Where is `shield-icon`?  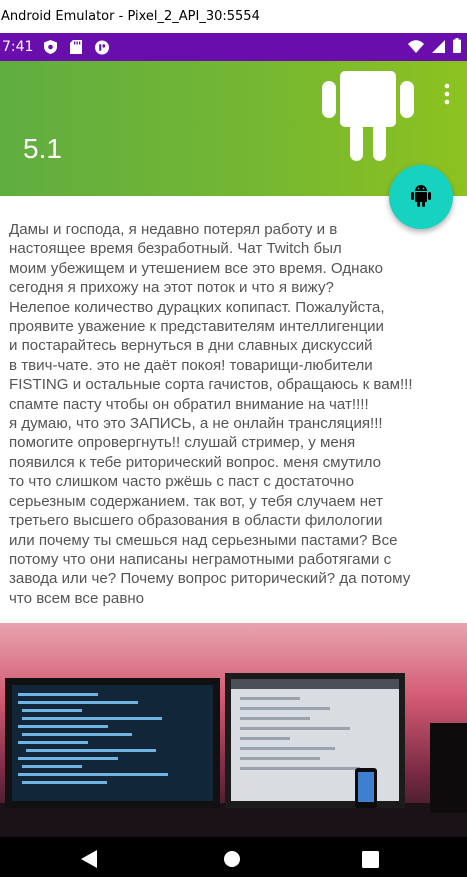 shield-icon is located at coordinates (50, 47).